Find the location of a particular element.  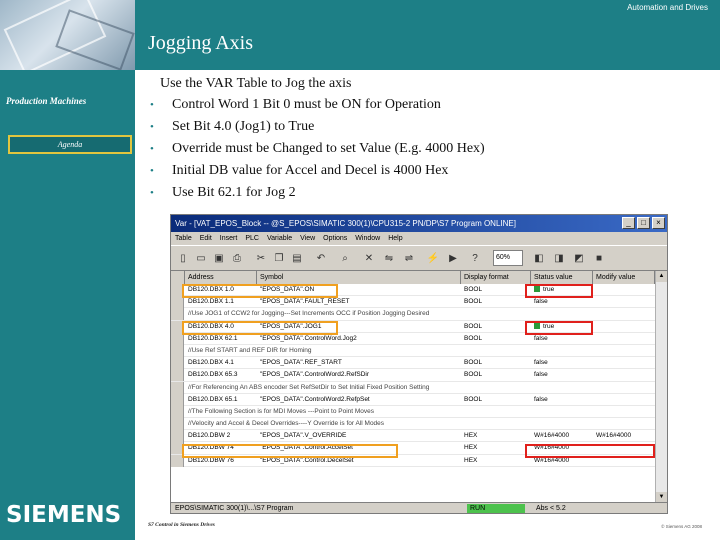

address-cell: DB120.DBW 74 is located at coordinates (221, 448).